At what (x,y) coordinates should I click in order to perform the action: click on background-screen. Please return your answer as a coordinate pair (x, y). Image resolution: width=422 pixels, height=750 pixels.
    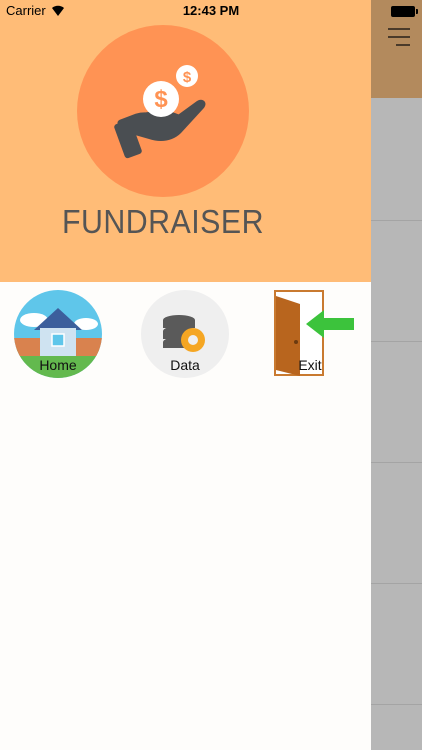
    Looking at the image, I should click on (396, 375).